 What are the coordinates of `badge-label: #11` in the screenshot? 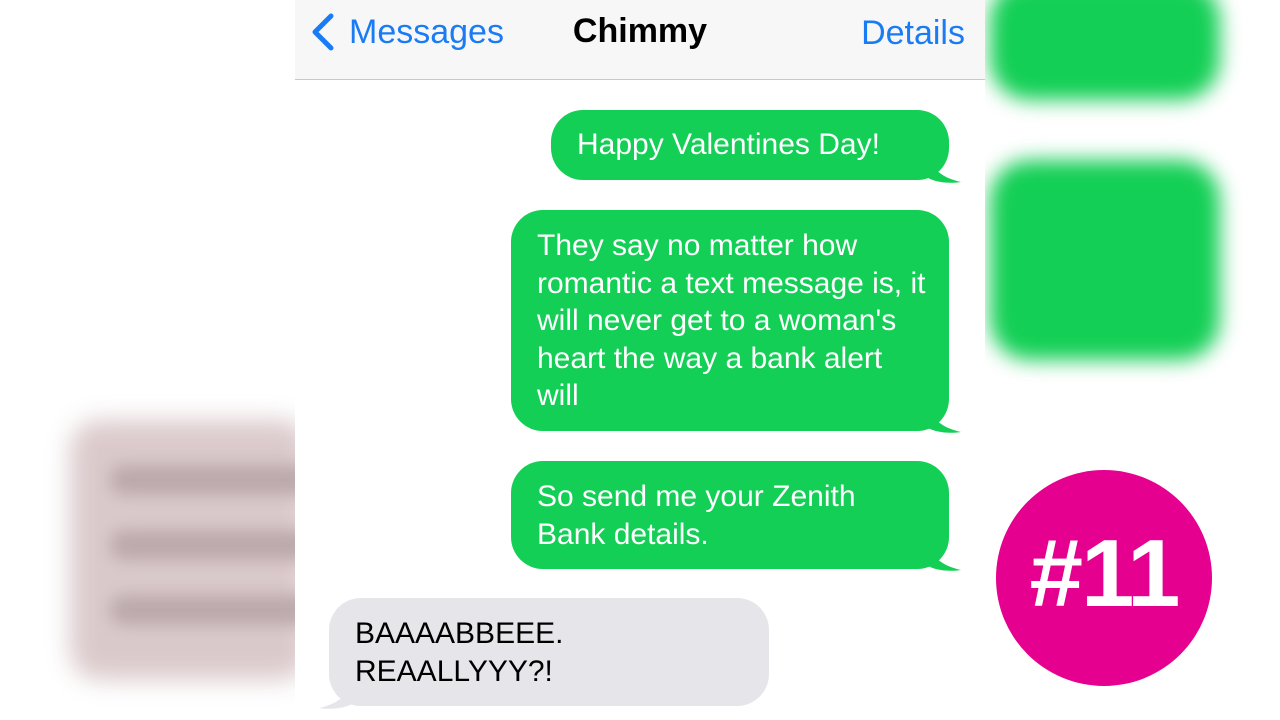 It's located at (1105, 573).